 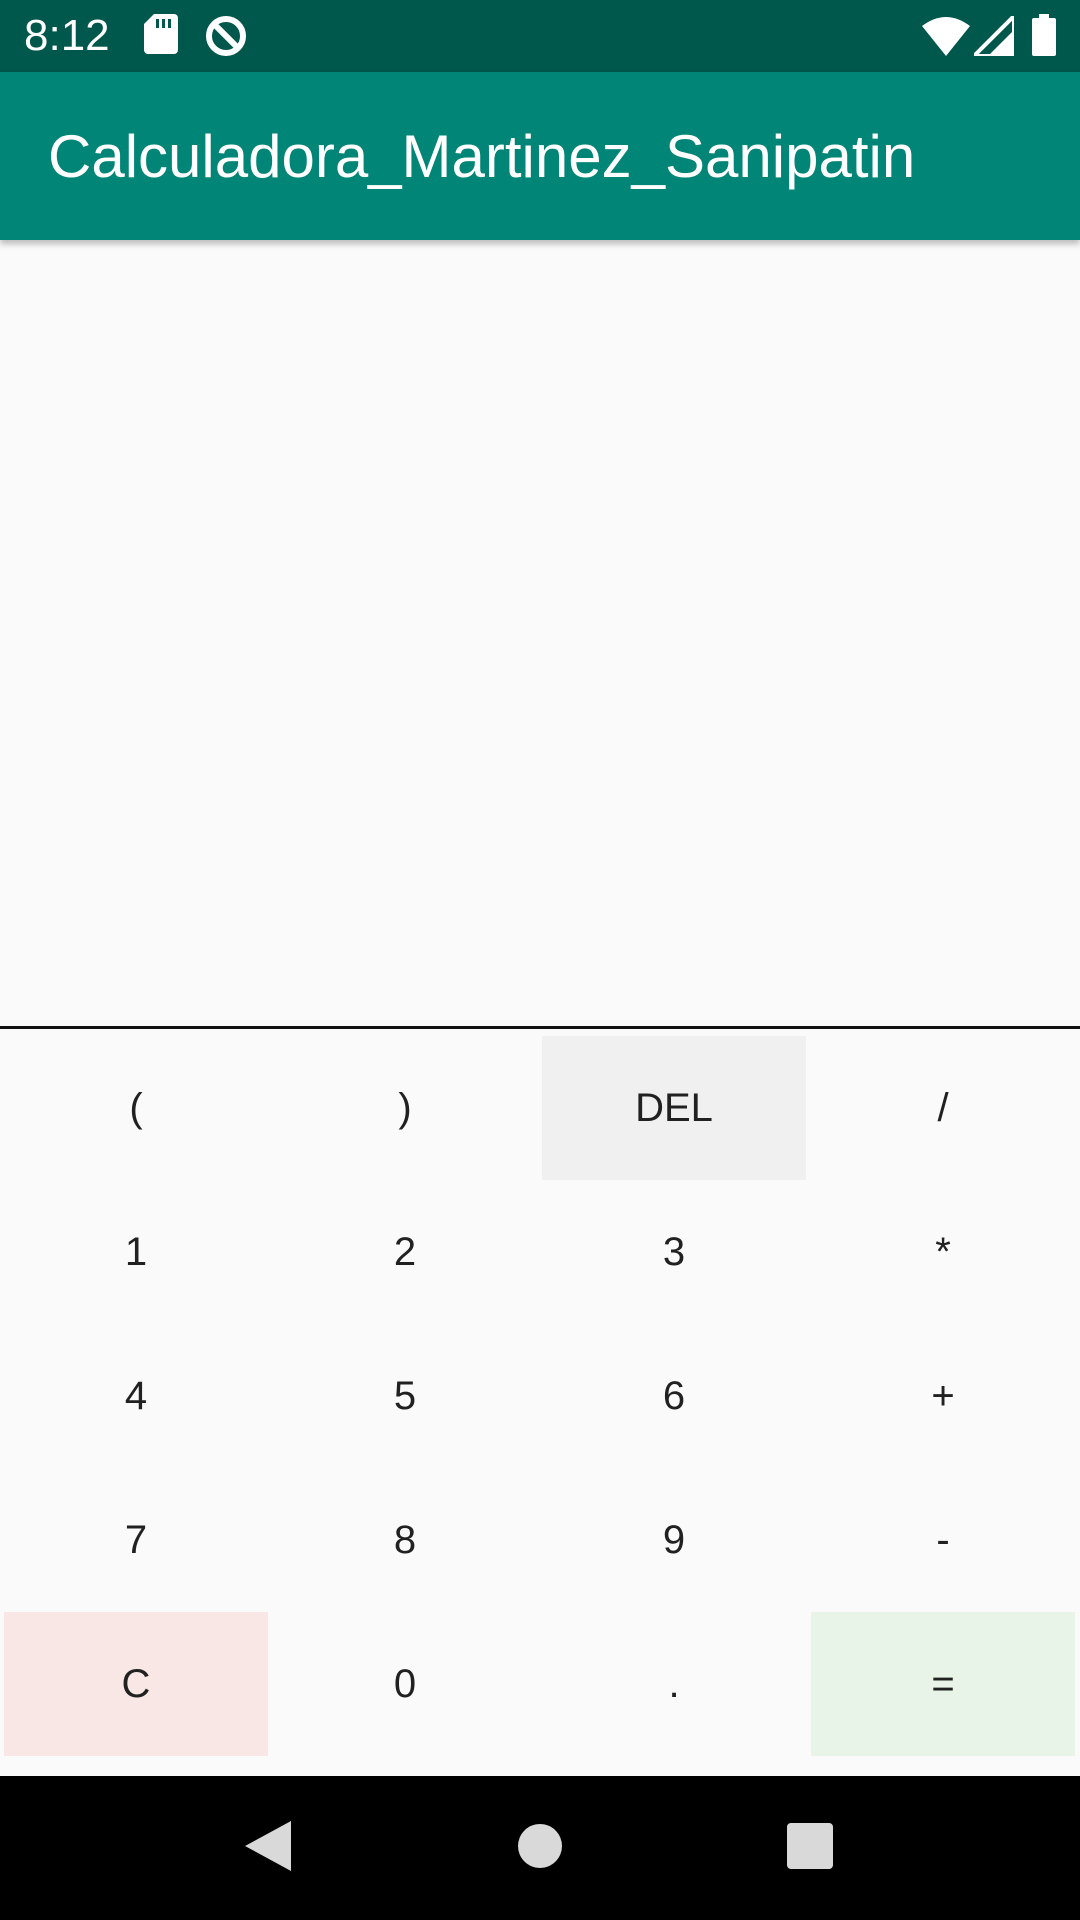 What do you see at coordinates (136, 1252) in the screenshot?
I see `key-1: 1` at bounding box center [136, 1252].